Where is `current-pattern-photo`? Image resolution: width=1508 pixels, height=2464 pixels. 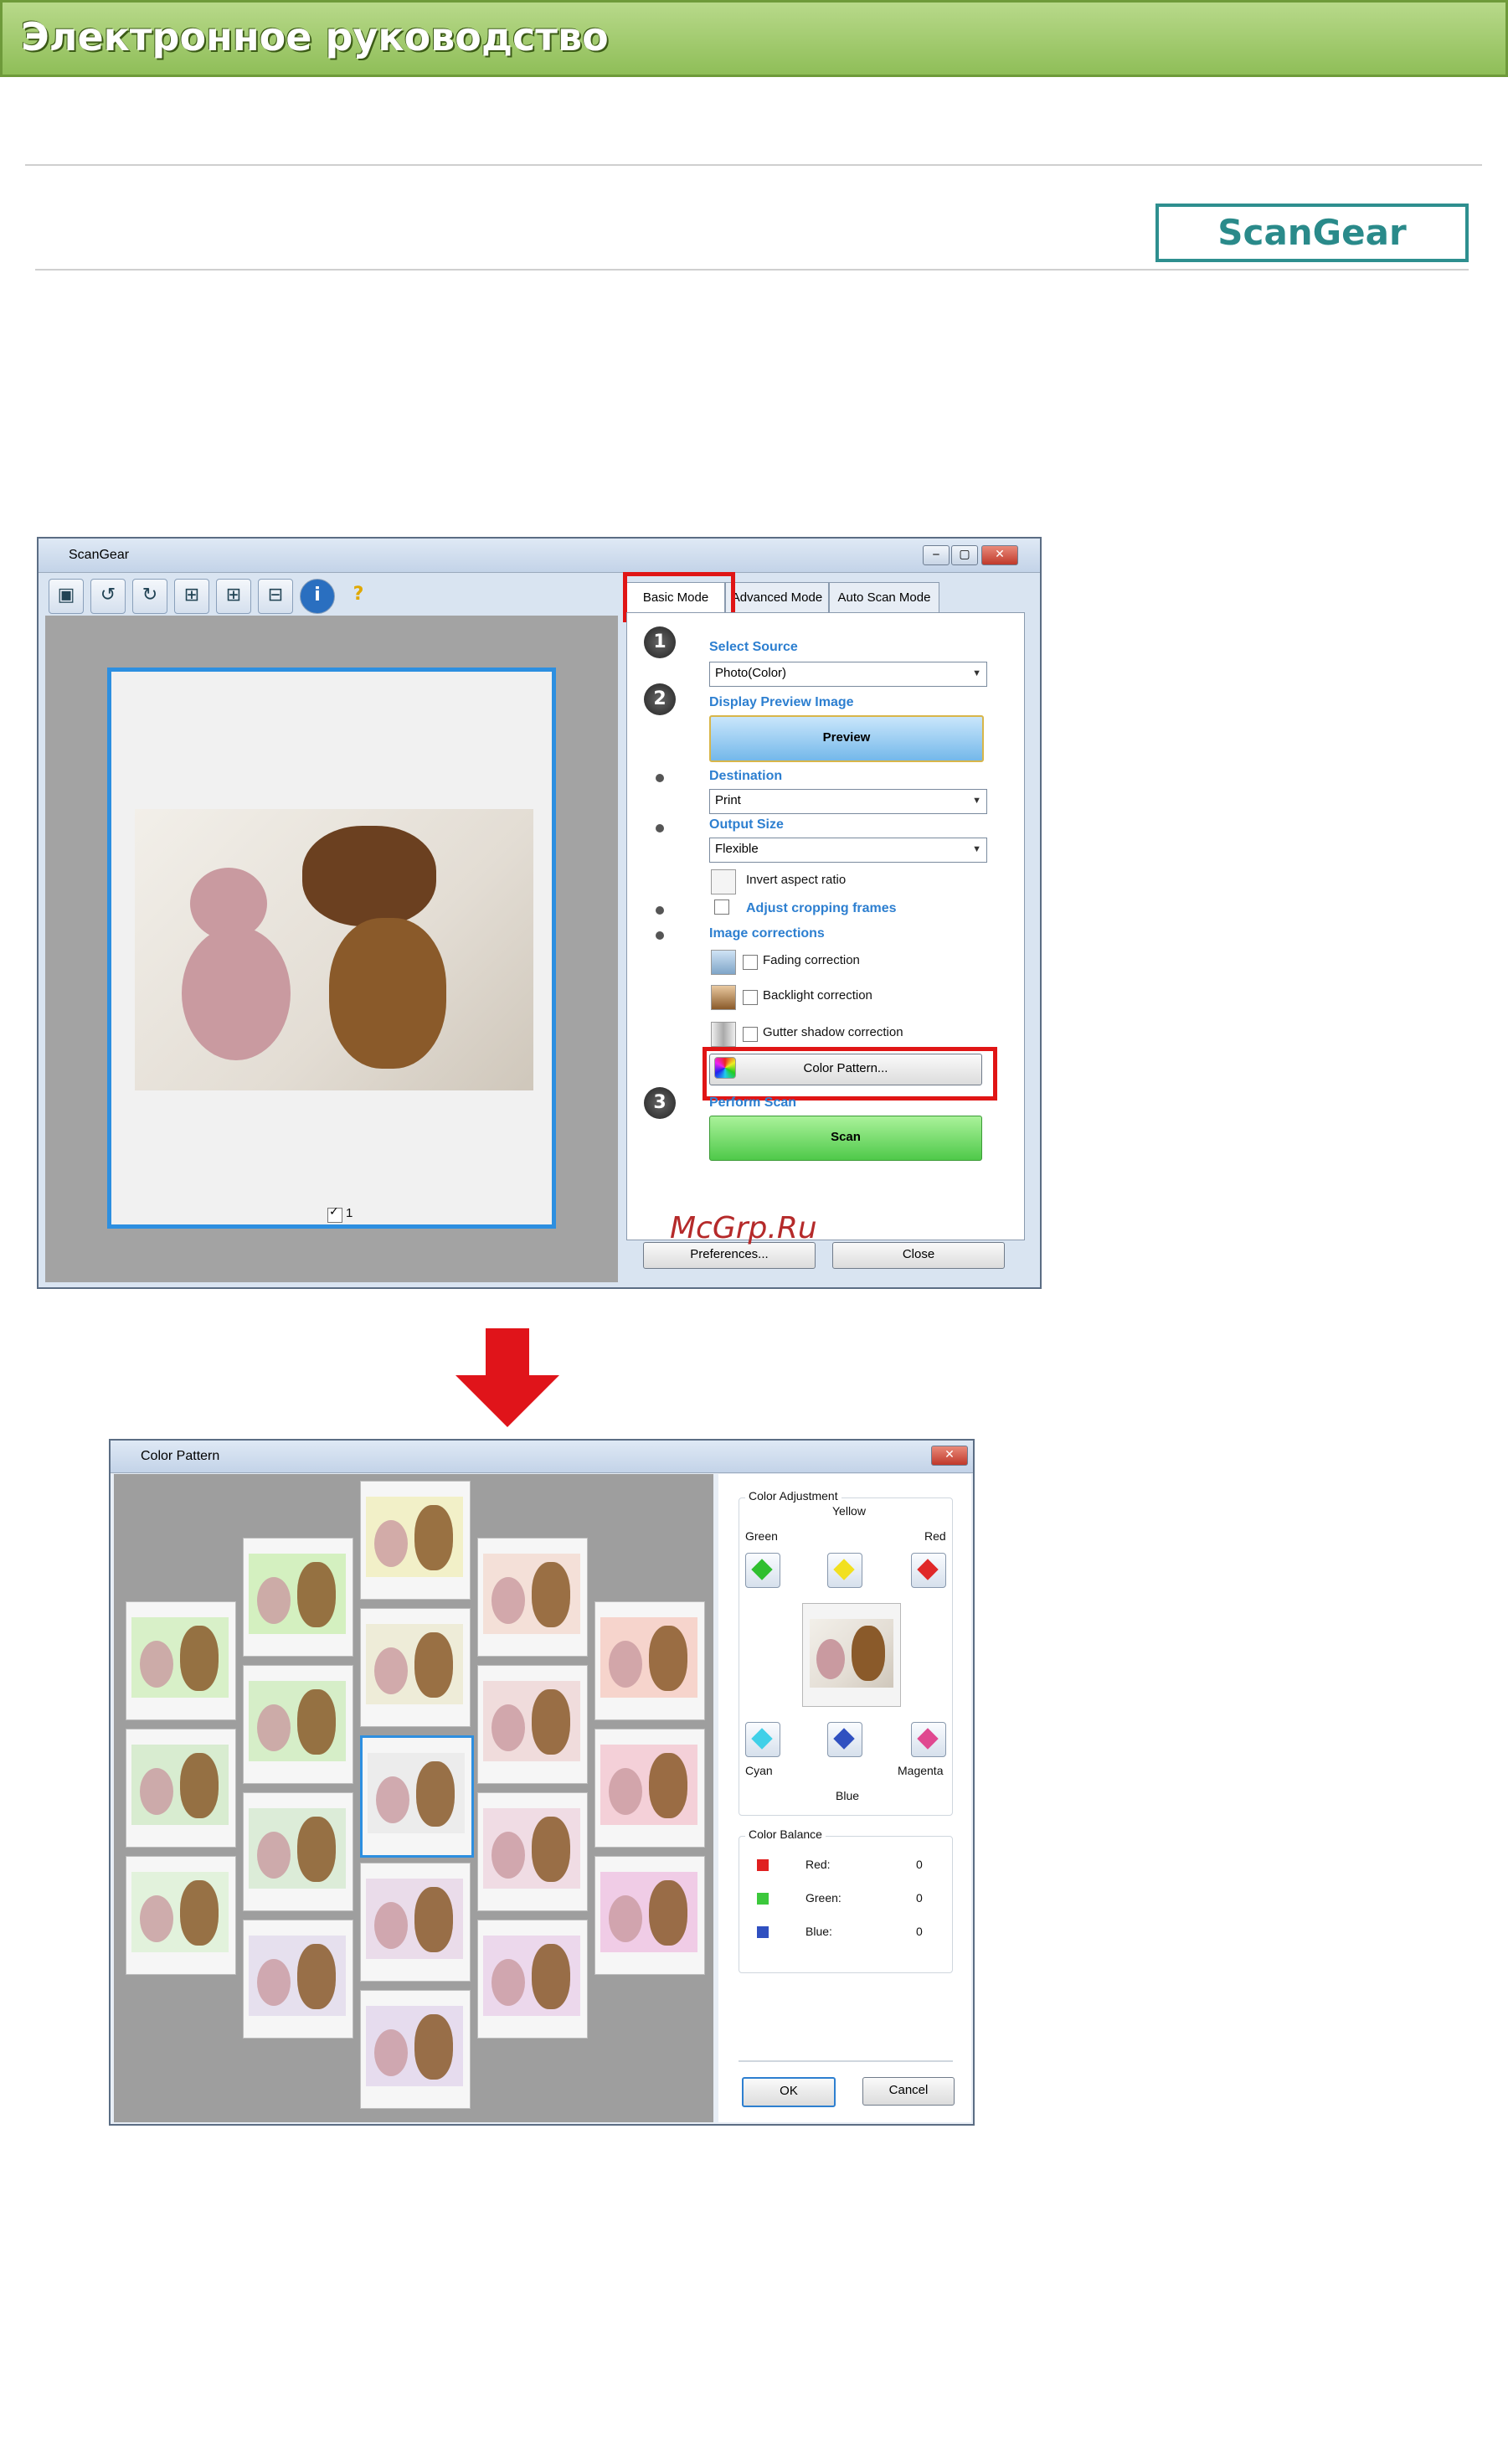 current-pattern-photo is located at coordinates (851, 1653).